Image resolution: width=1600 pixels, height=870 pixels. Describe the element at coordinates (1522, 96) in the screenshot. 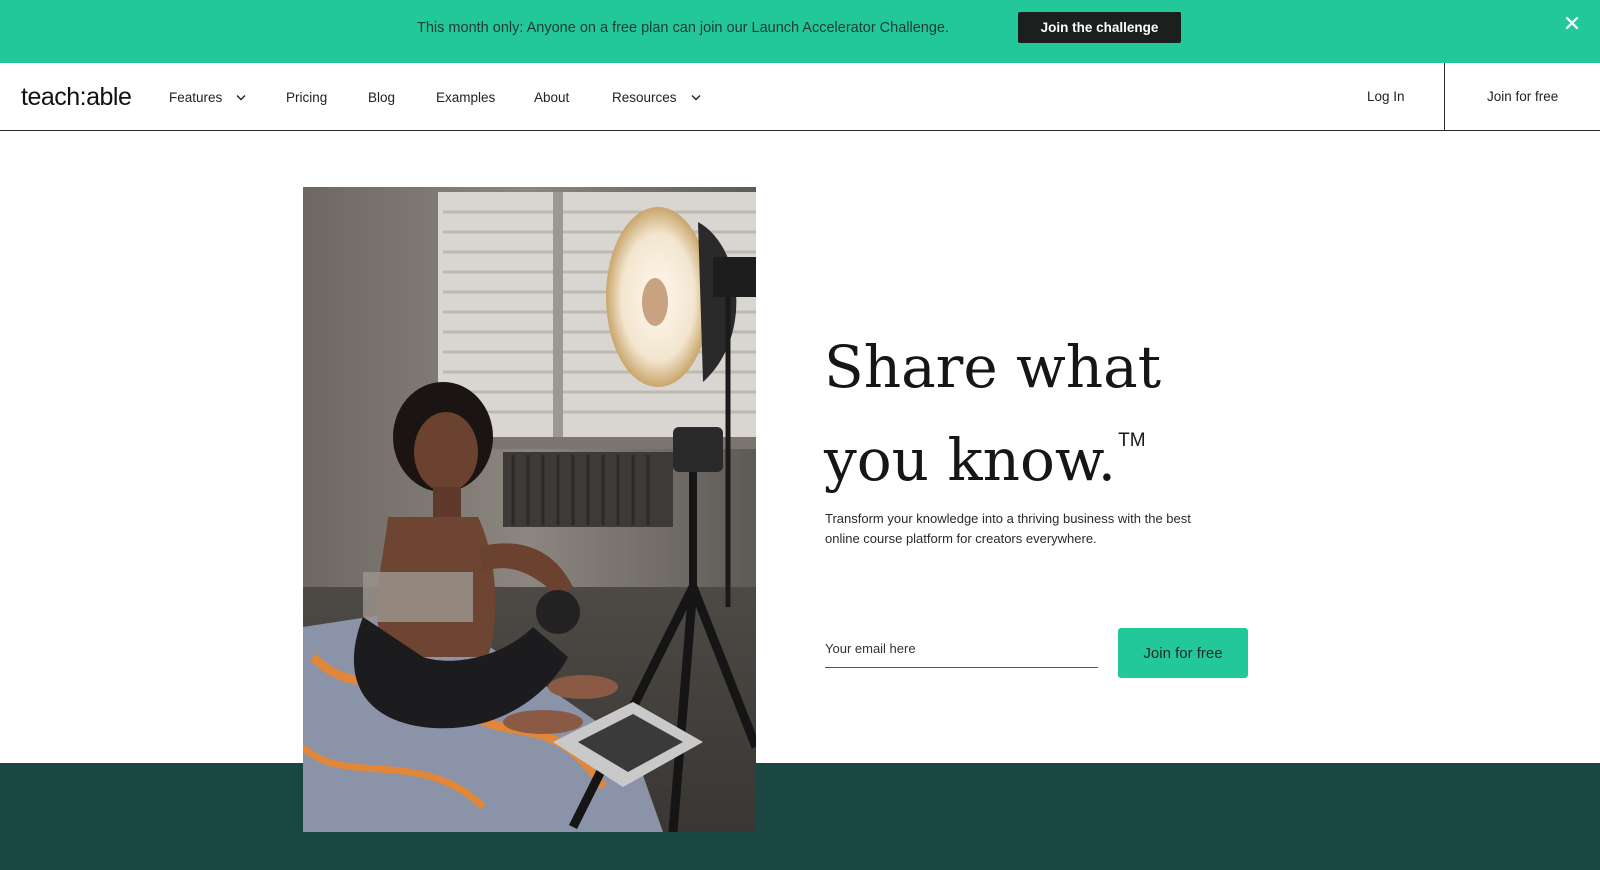

I see `join-for-free-nav-button: Join for free` at that location.